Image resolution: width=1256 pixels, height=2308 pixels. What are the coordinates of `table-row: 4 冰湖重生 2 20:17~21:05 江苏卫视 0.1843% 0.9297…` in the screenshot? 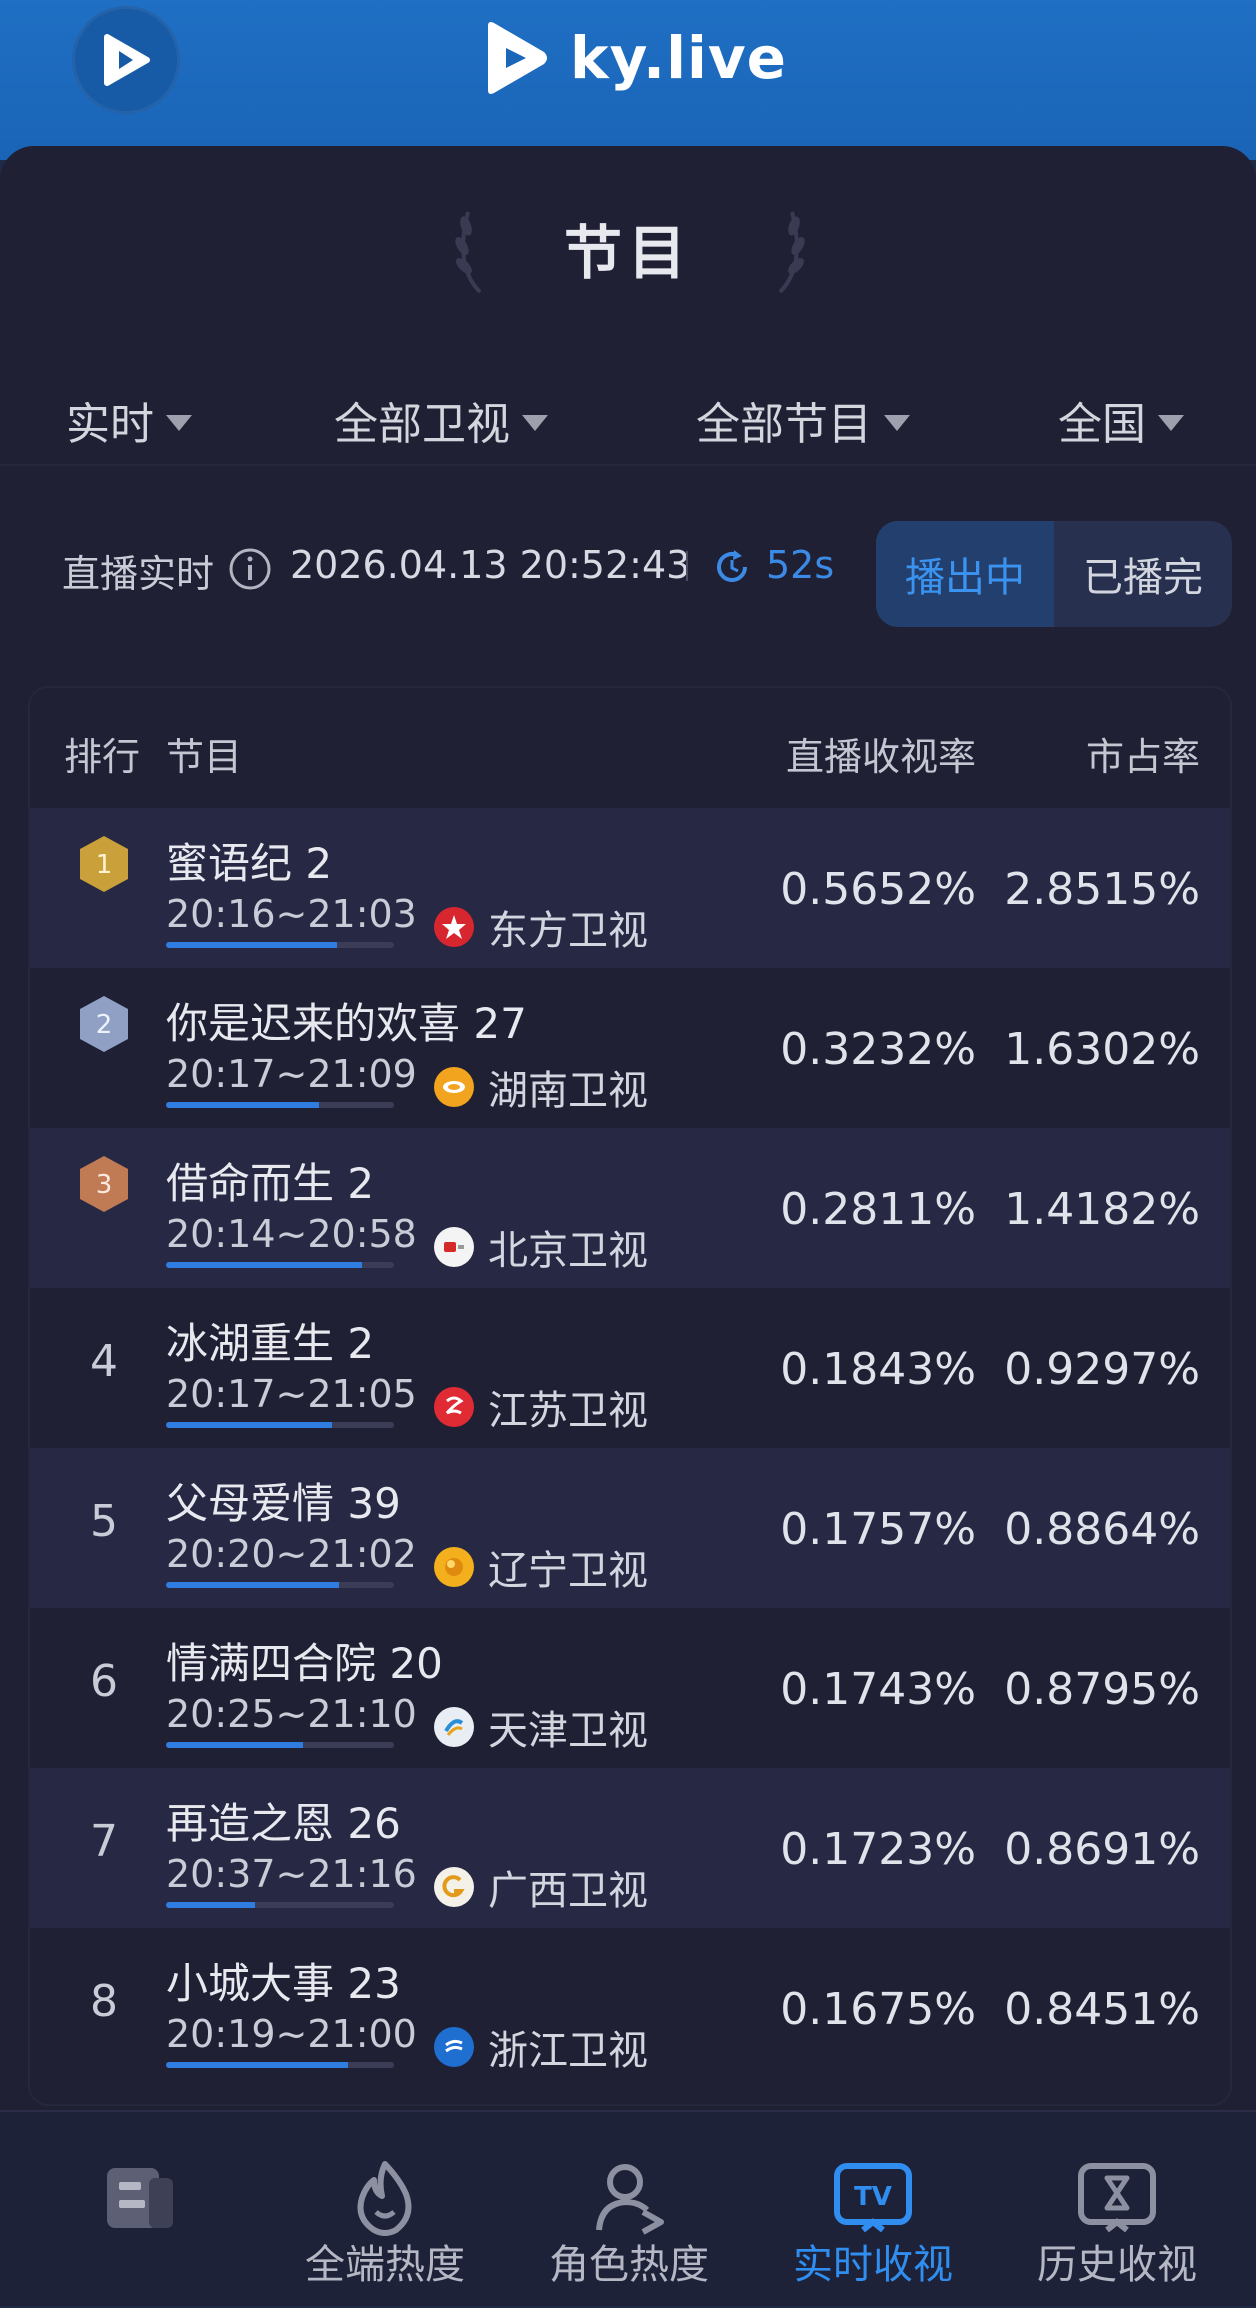 It's located at (630, 1368).